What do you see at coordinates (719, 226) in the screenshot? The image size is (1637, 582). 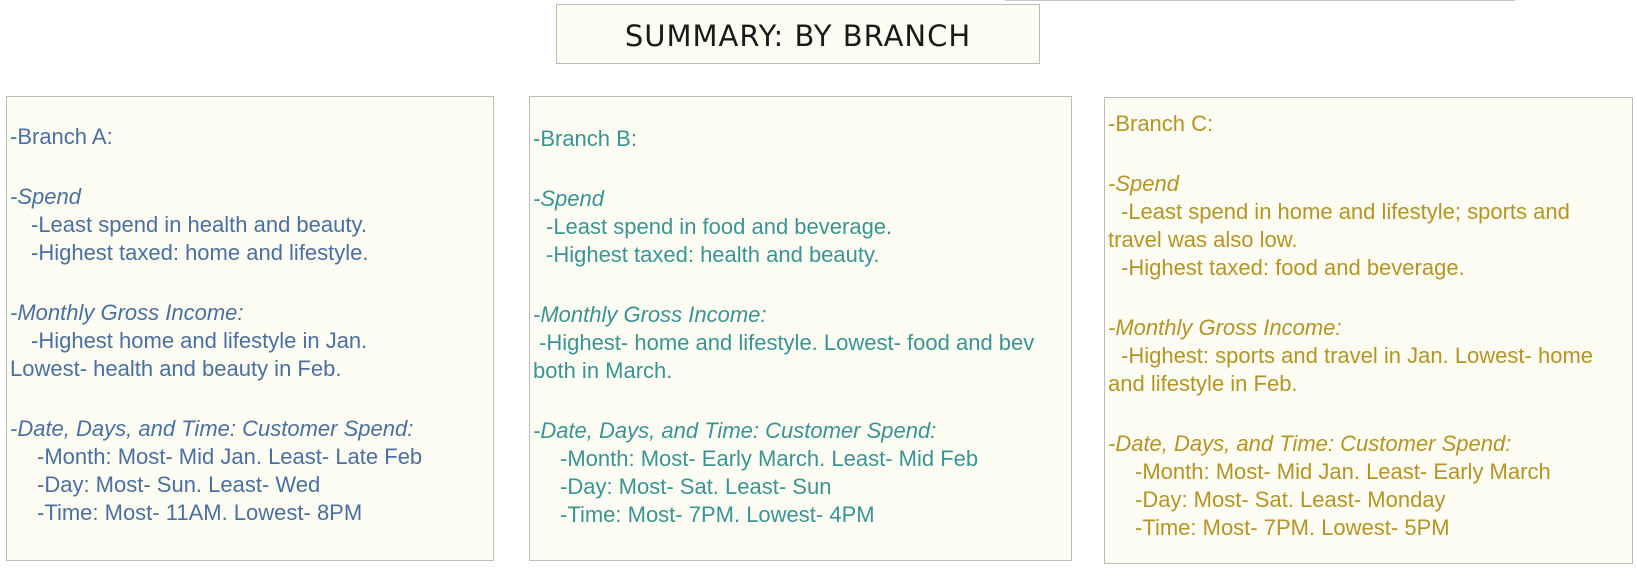 I see `branch-b-spend-line: -Least spend in food and beverage.` at bounding box center [719, 226].